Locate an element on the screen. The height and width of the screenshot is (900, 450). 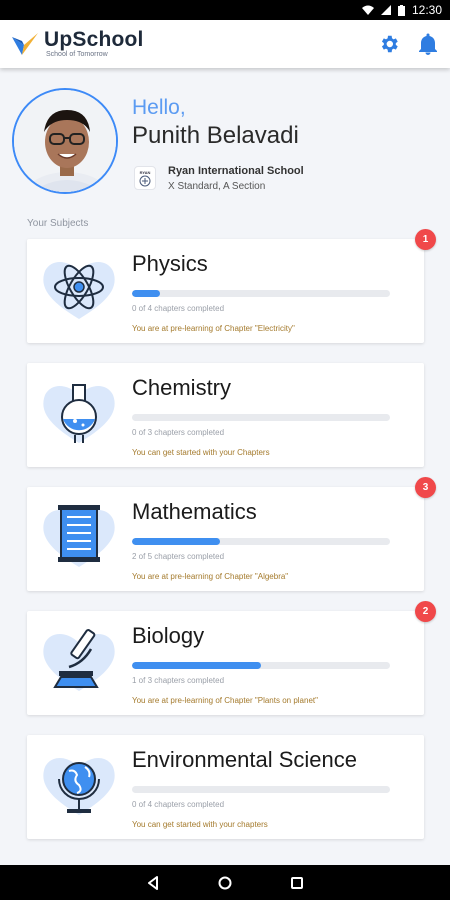
status-bar: 12:30 is located at coordinates (225, 10).